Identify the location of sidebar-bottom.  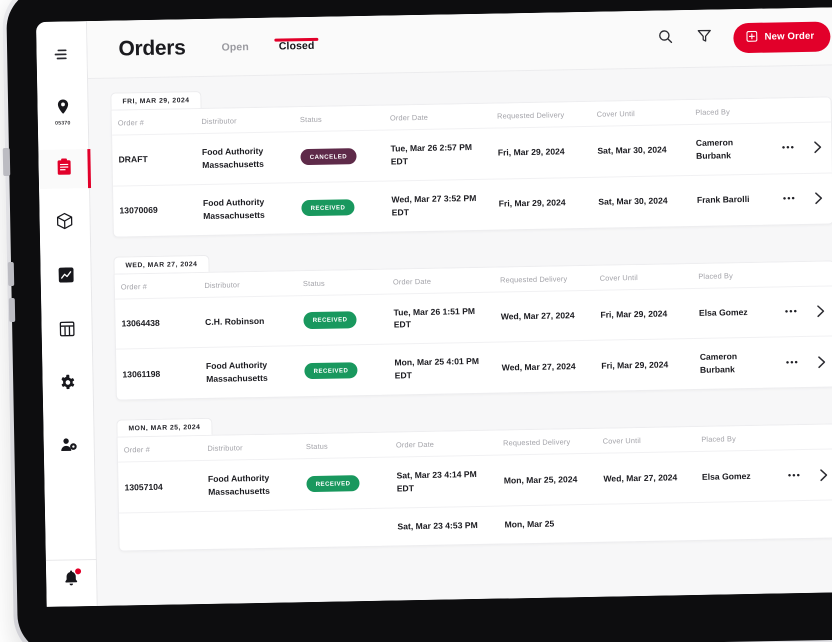
(71, 582).